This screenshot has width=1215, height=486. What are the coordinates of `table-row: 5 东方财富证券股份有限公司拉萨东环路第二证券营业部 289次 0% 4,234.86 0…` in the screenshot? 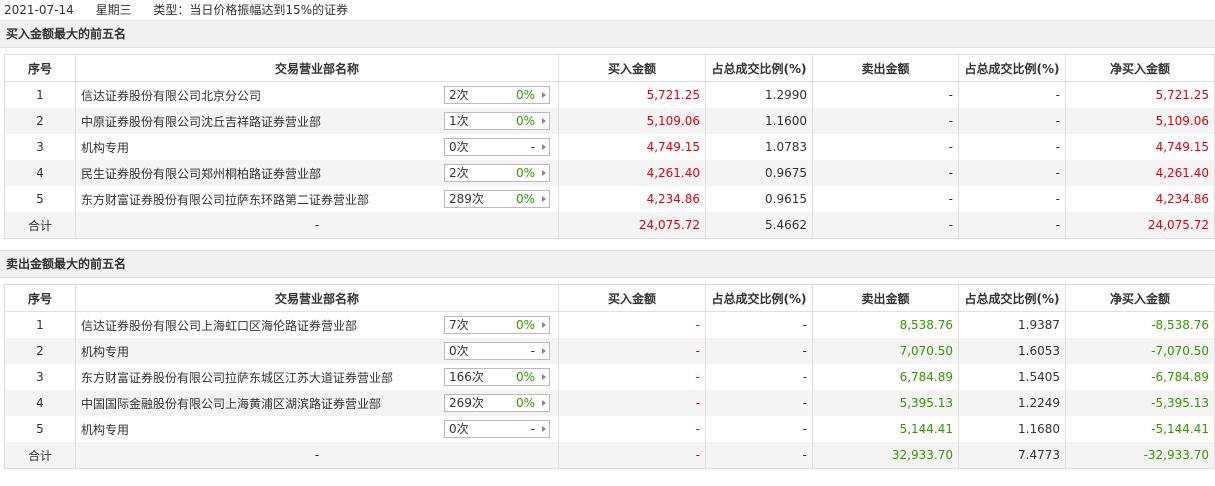 It's located at (609, 199).